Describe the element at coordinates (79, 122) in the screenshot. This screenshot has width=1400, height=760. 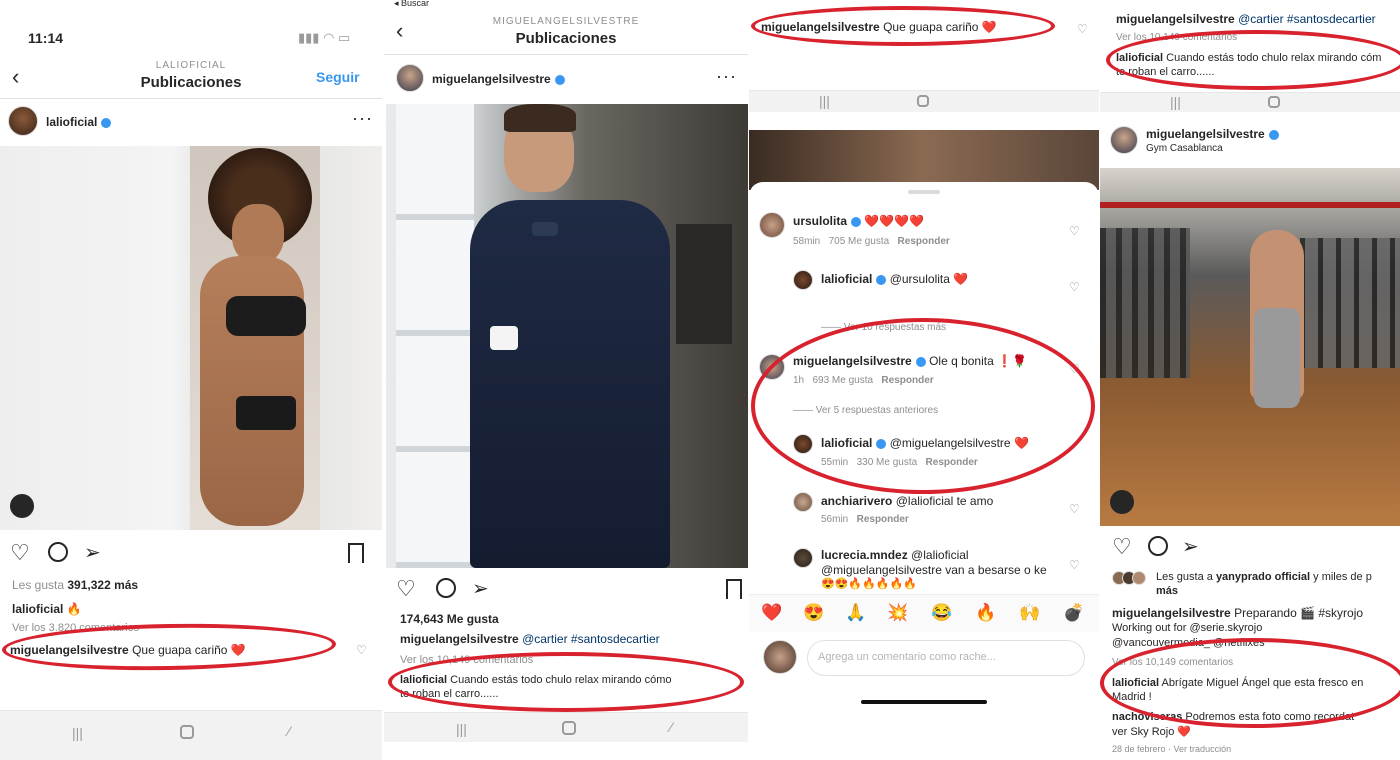
I see `post-username: lalioficial` at that location.